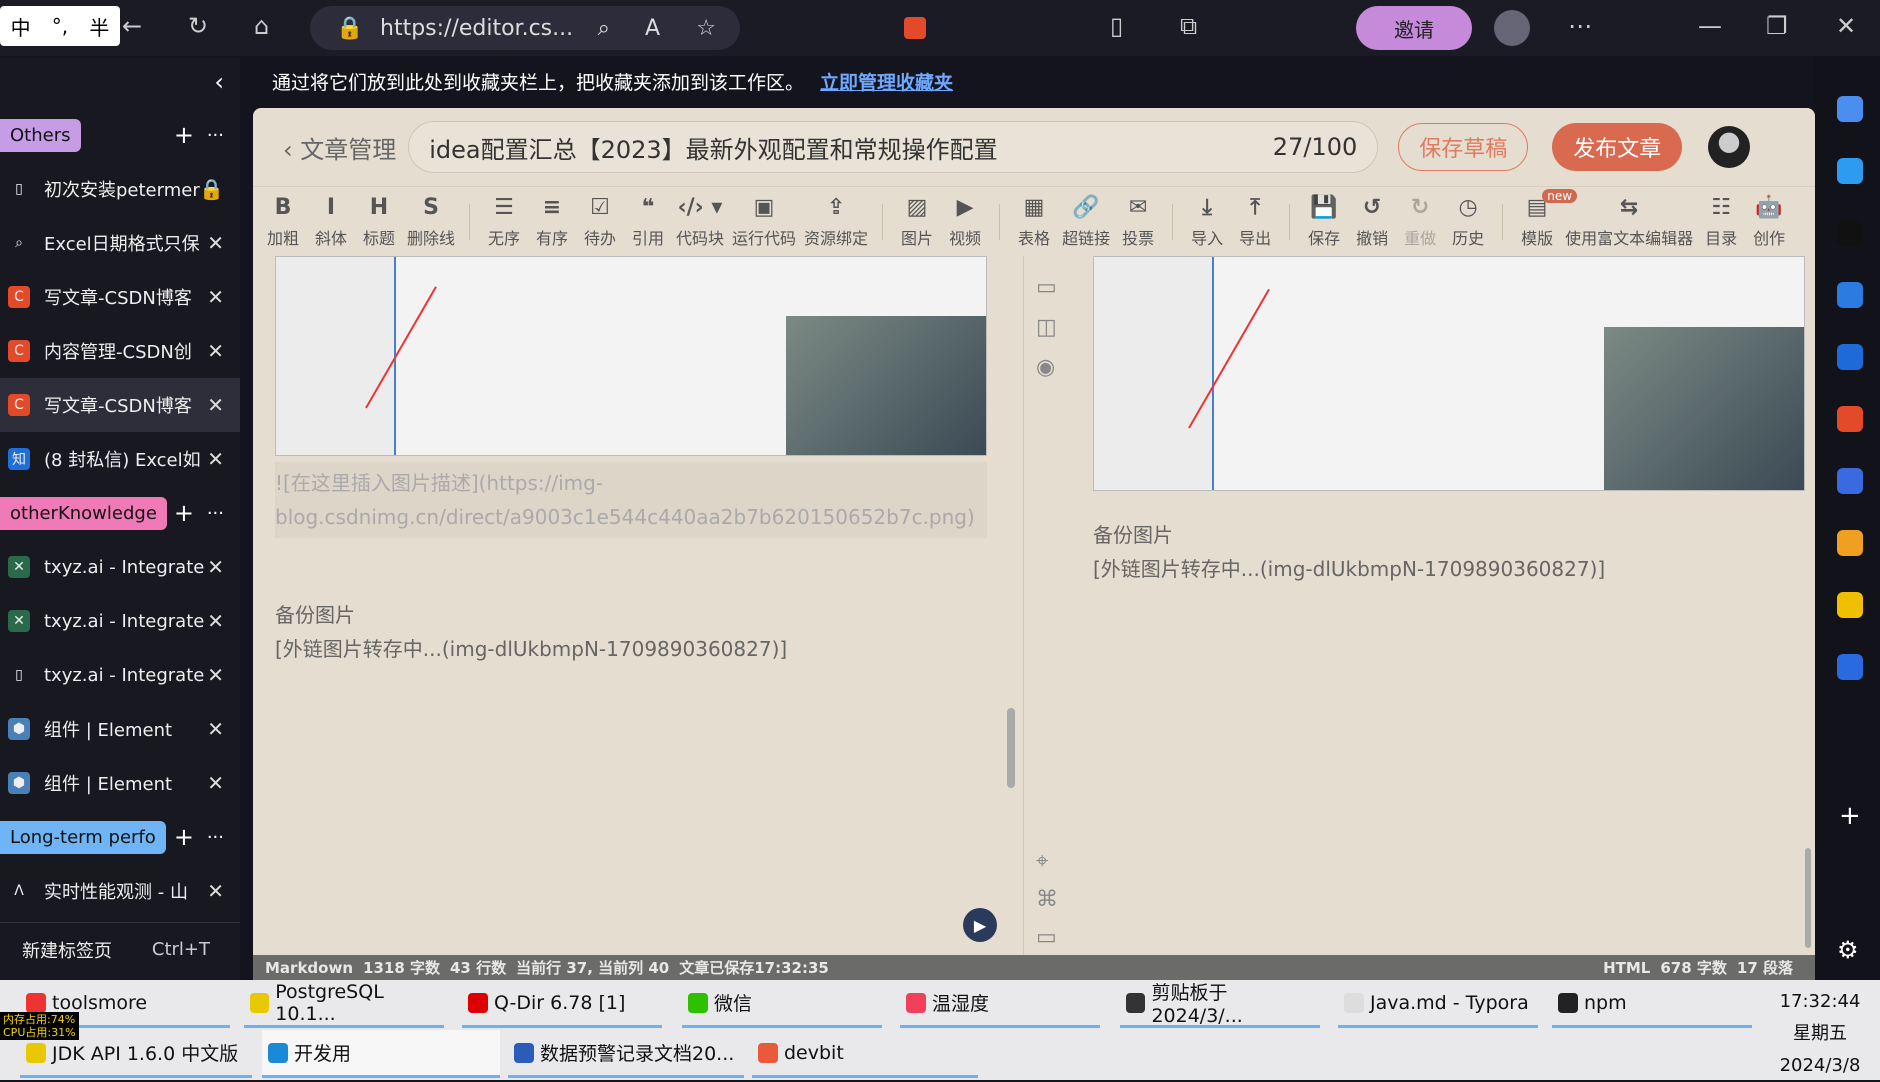 This screenshot has width=1880, height=1082. Describe the element at coordinates (562, 1004) in the screenshot. I see `taskbar-item: Q-Dir 6.78 [1]` at that location.